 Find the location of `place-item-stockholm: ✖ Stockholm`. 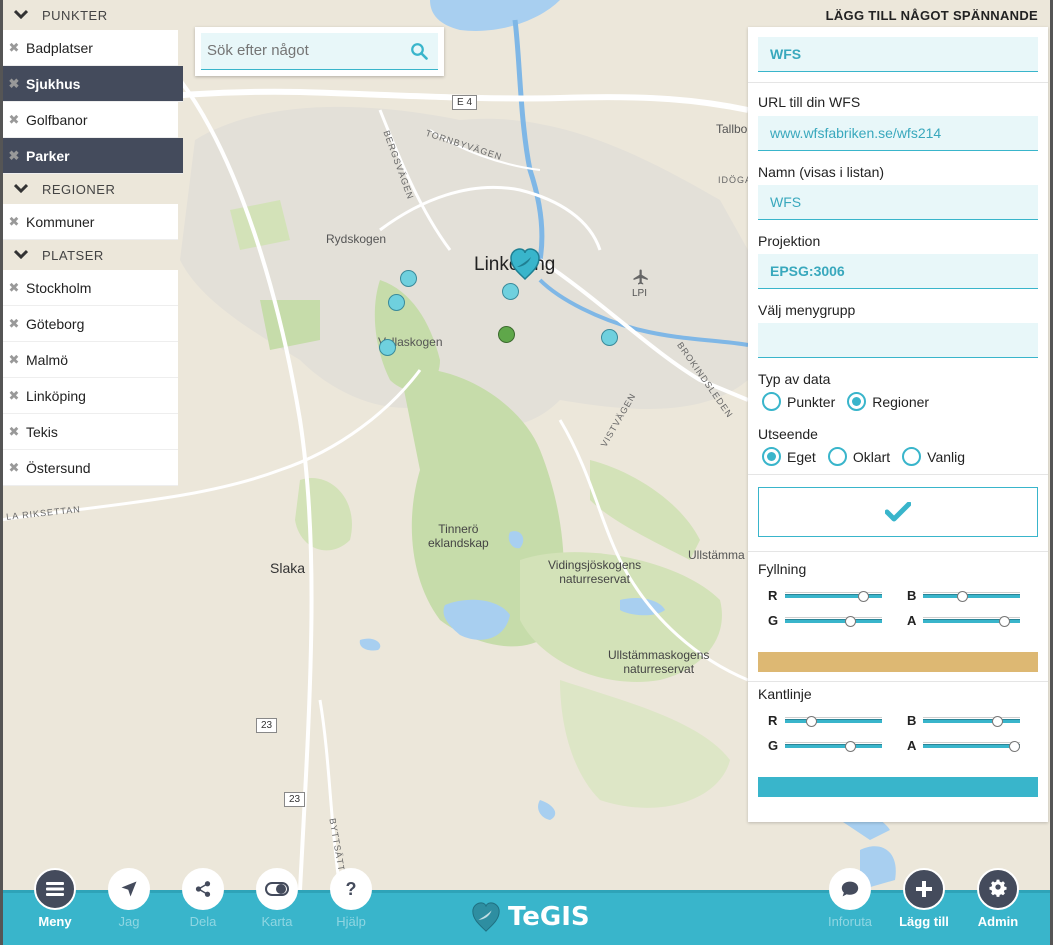

place-item-stockholm: ✖ Stockholm is located at coordinates (89, 288).